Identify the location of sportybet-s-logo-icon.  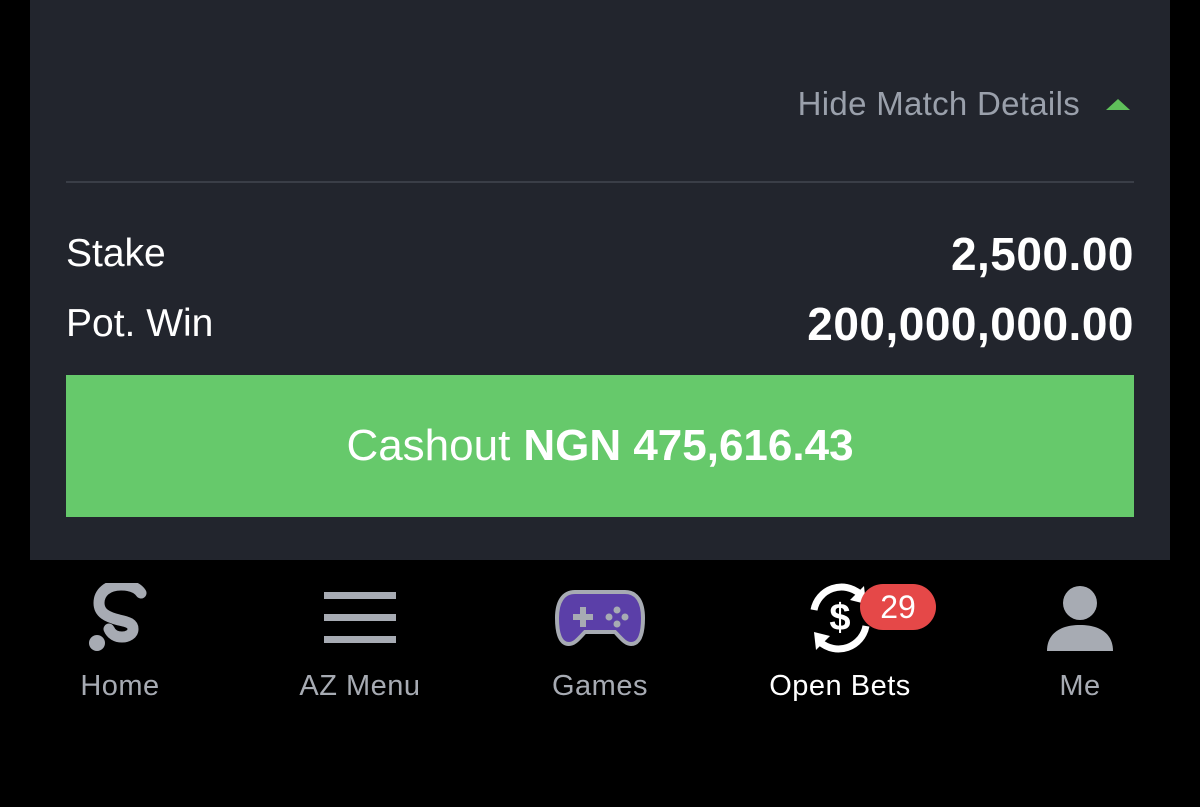
(120, 618).